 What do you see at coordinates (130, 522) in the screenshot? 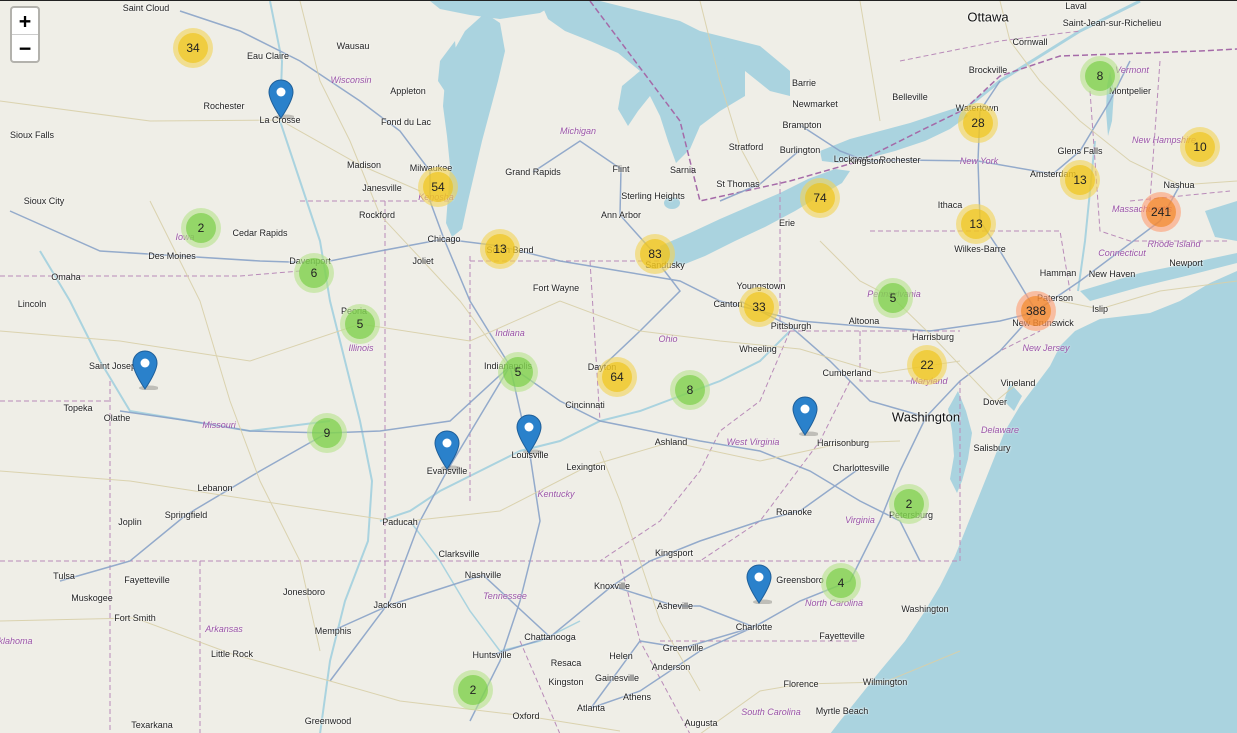
I see `city-label: Joplin` at bounding box center [130, 522].